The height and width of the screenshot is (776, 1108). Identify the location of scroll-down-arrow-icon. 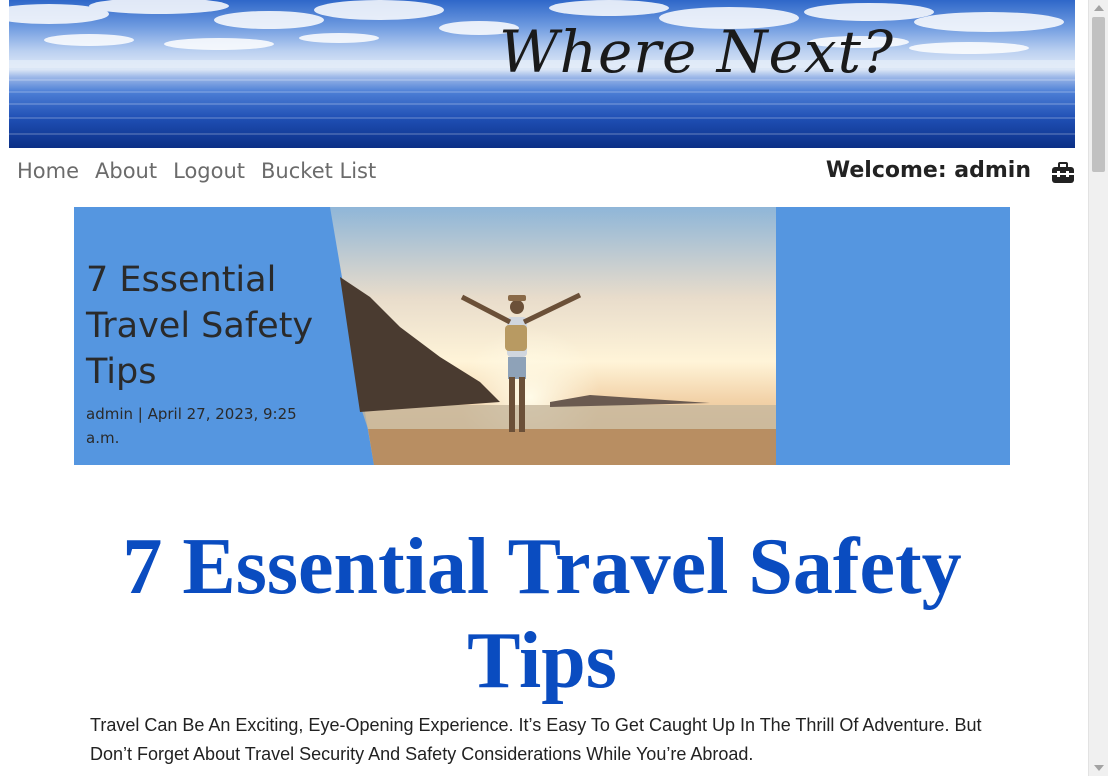
(1099, 768).